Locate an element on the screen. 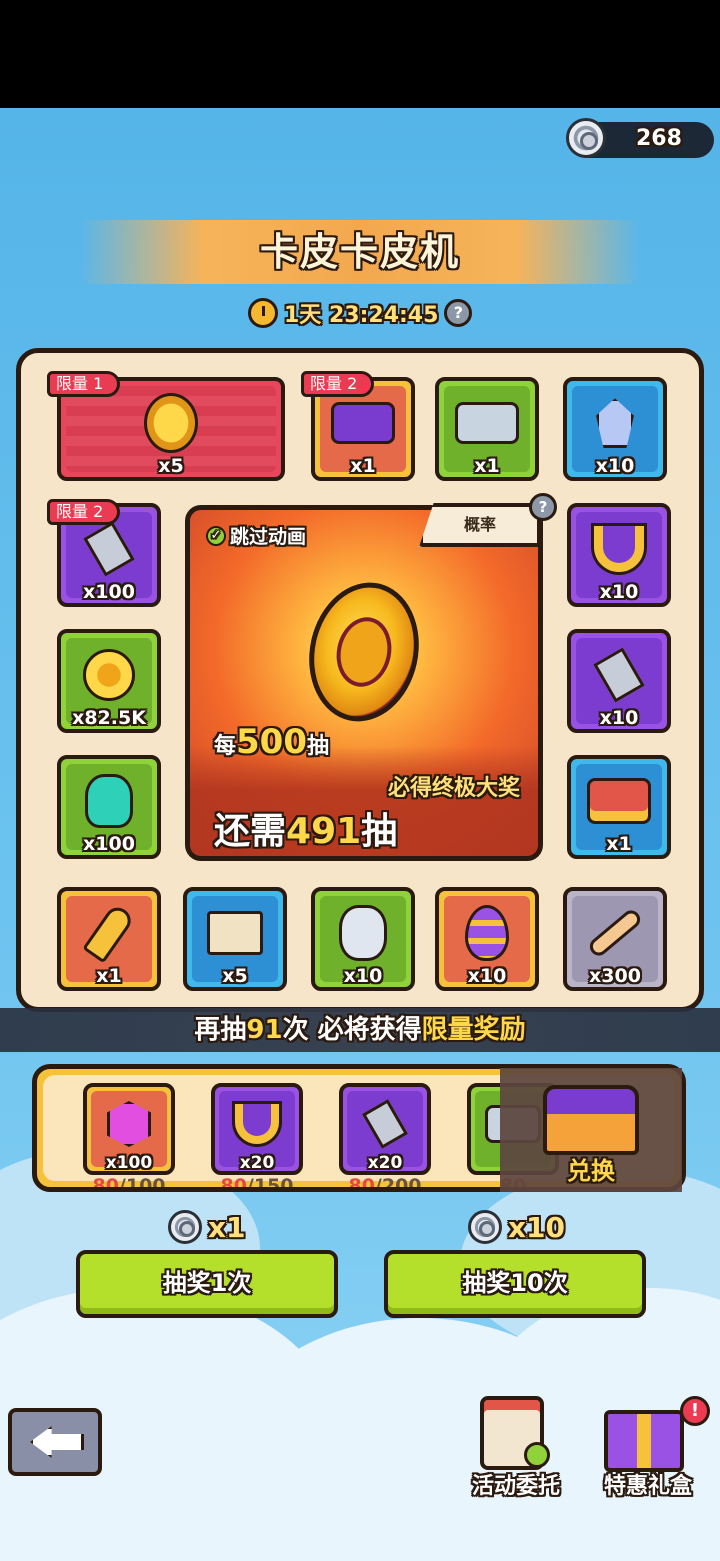 Image resolution: width=720 pixels, height=1561 pixels. event-tasks-label: 活动委托 is located at coordinates (515, 1486).